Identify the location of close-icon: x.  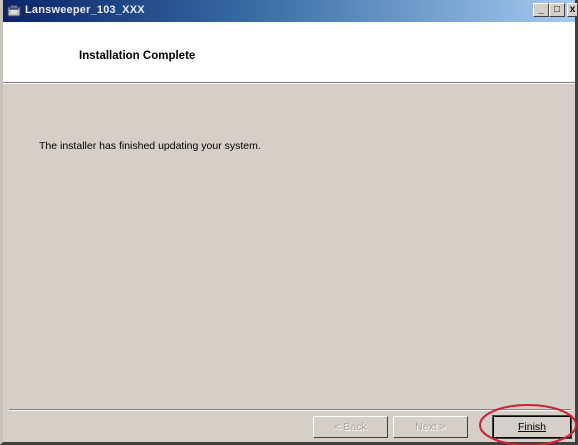
(572, 9).